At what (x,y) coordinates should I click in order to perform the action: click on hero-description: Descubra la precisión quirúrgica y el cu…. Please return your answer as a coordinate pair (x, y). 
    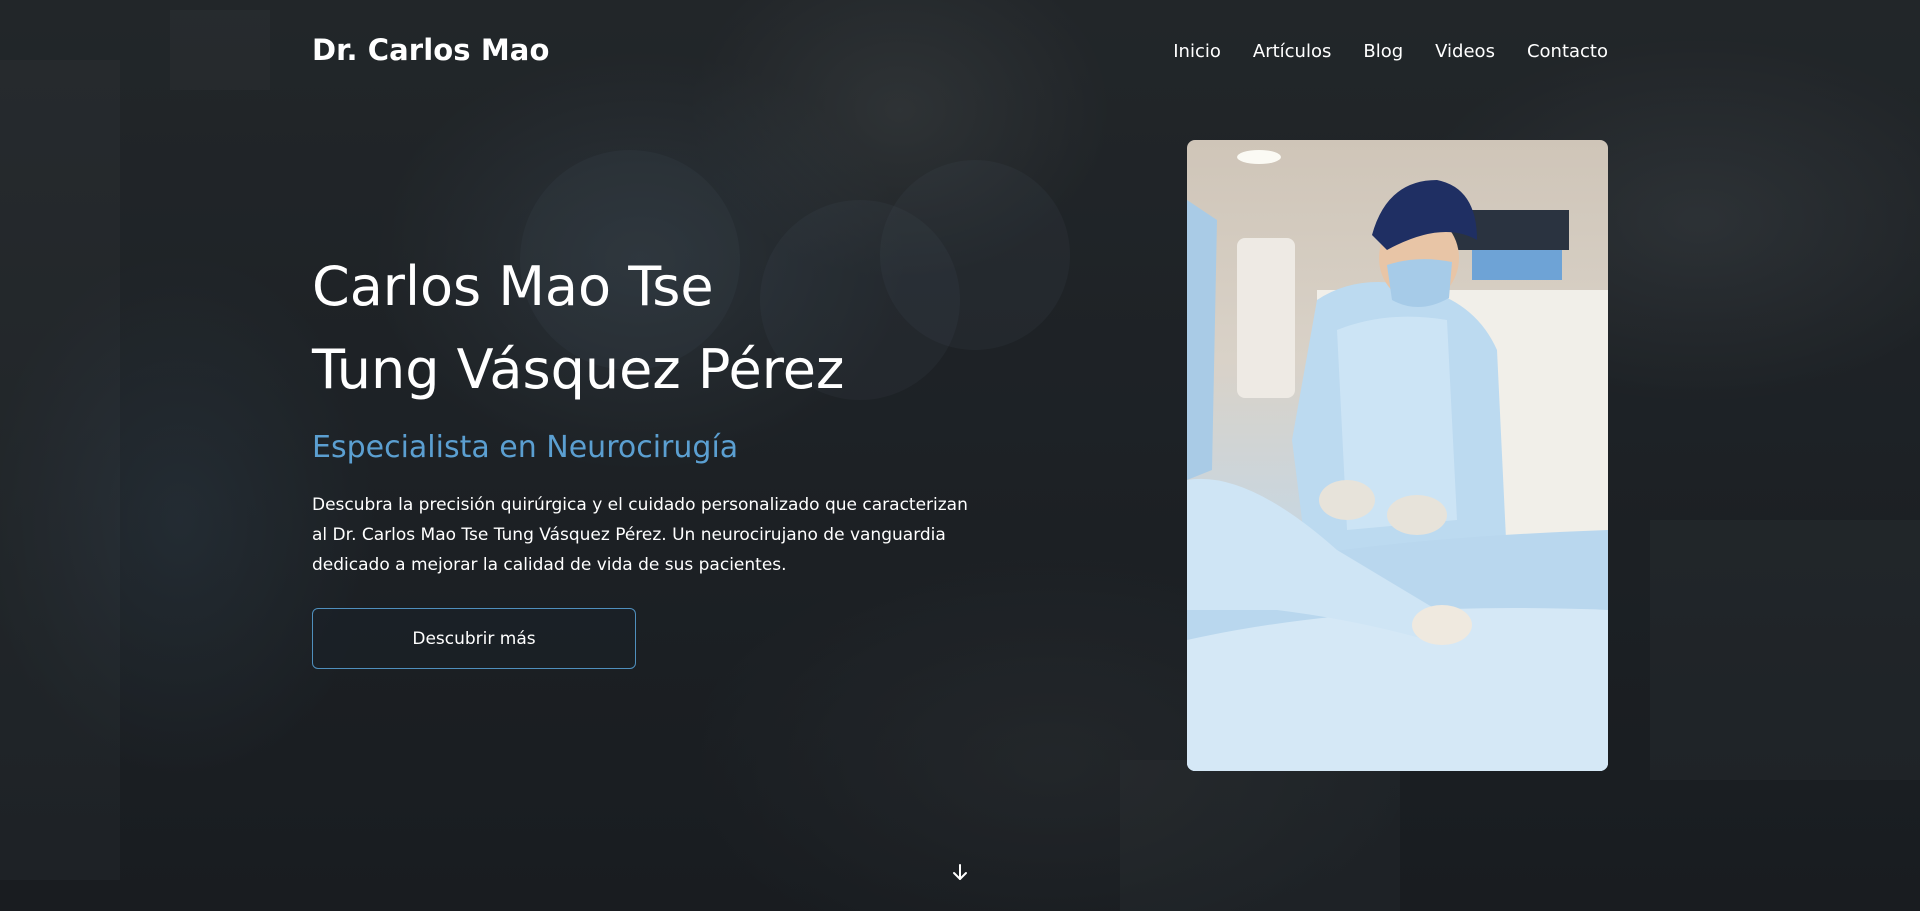
    Looking at the image, I should click on (640, 535).